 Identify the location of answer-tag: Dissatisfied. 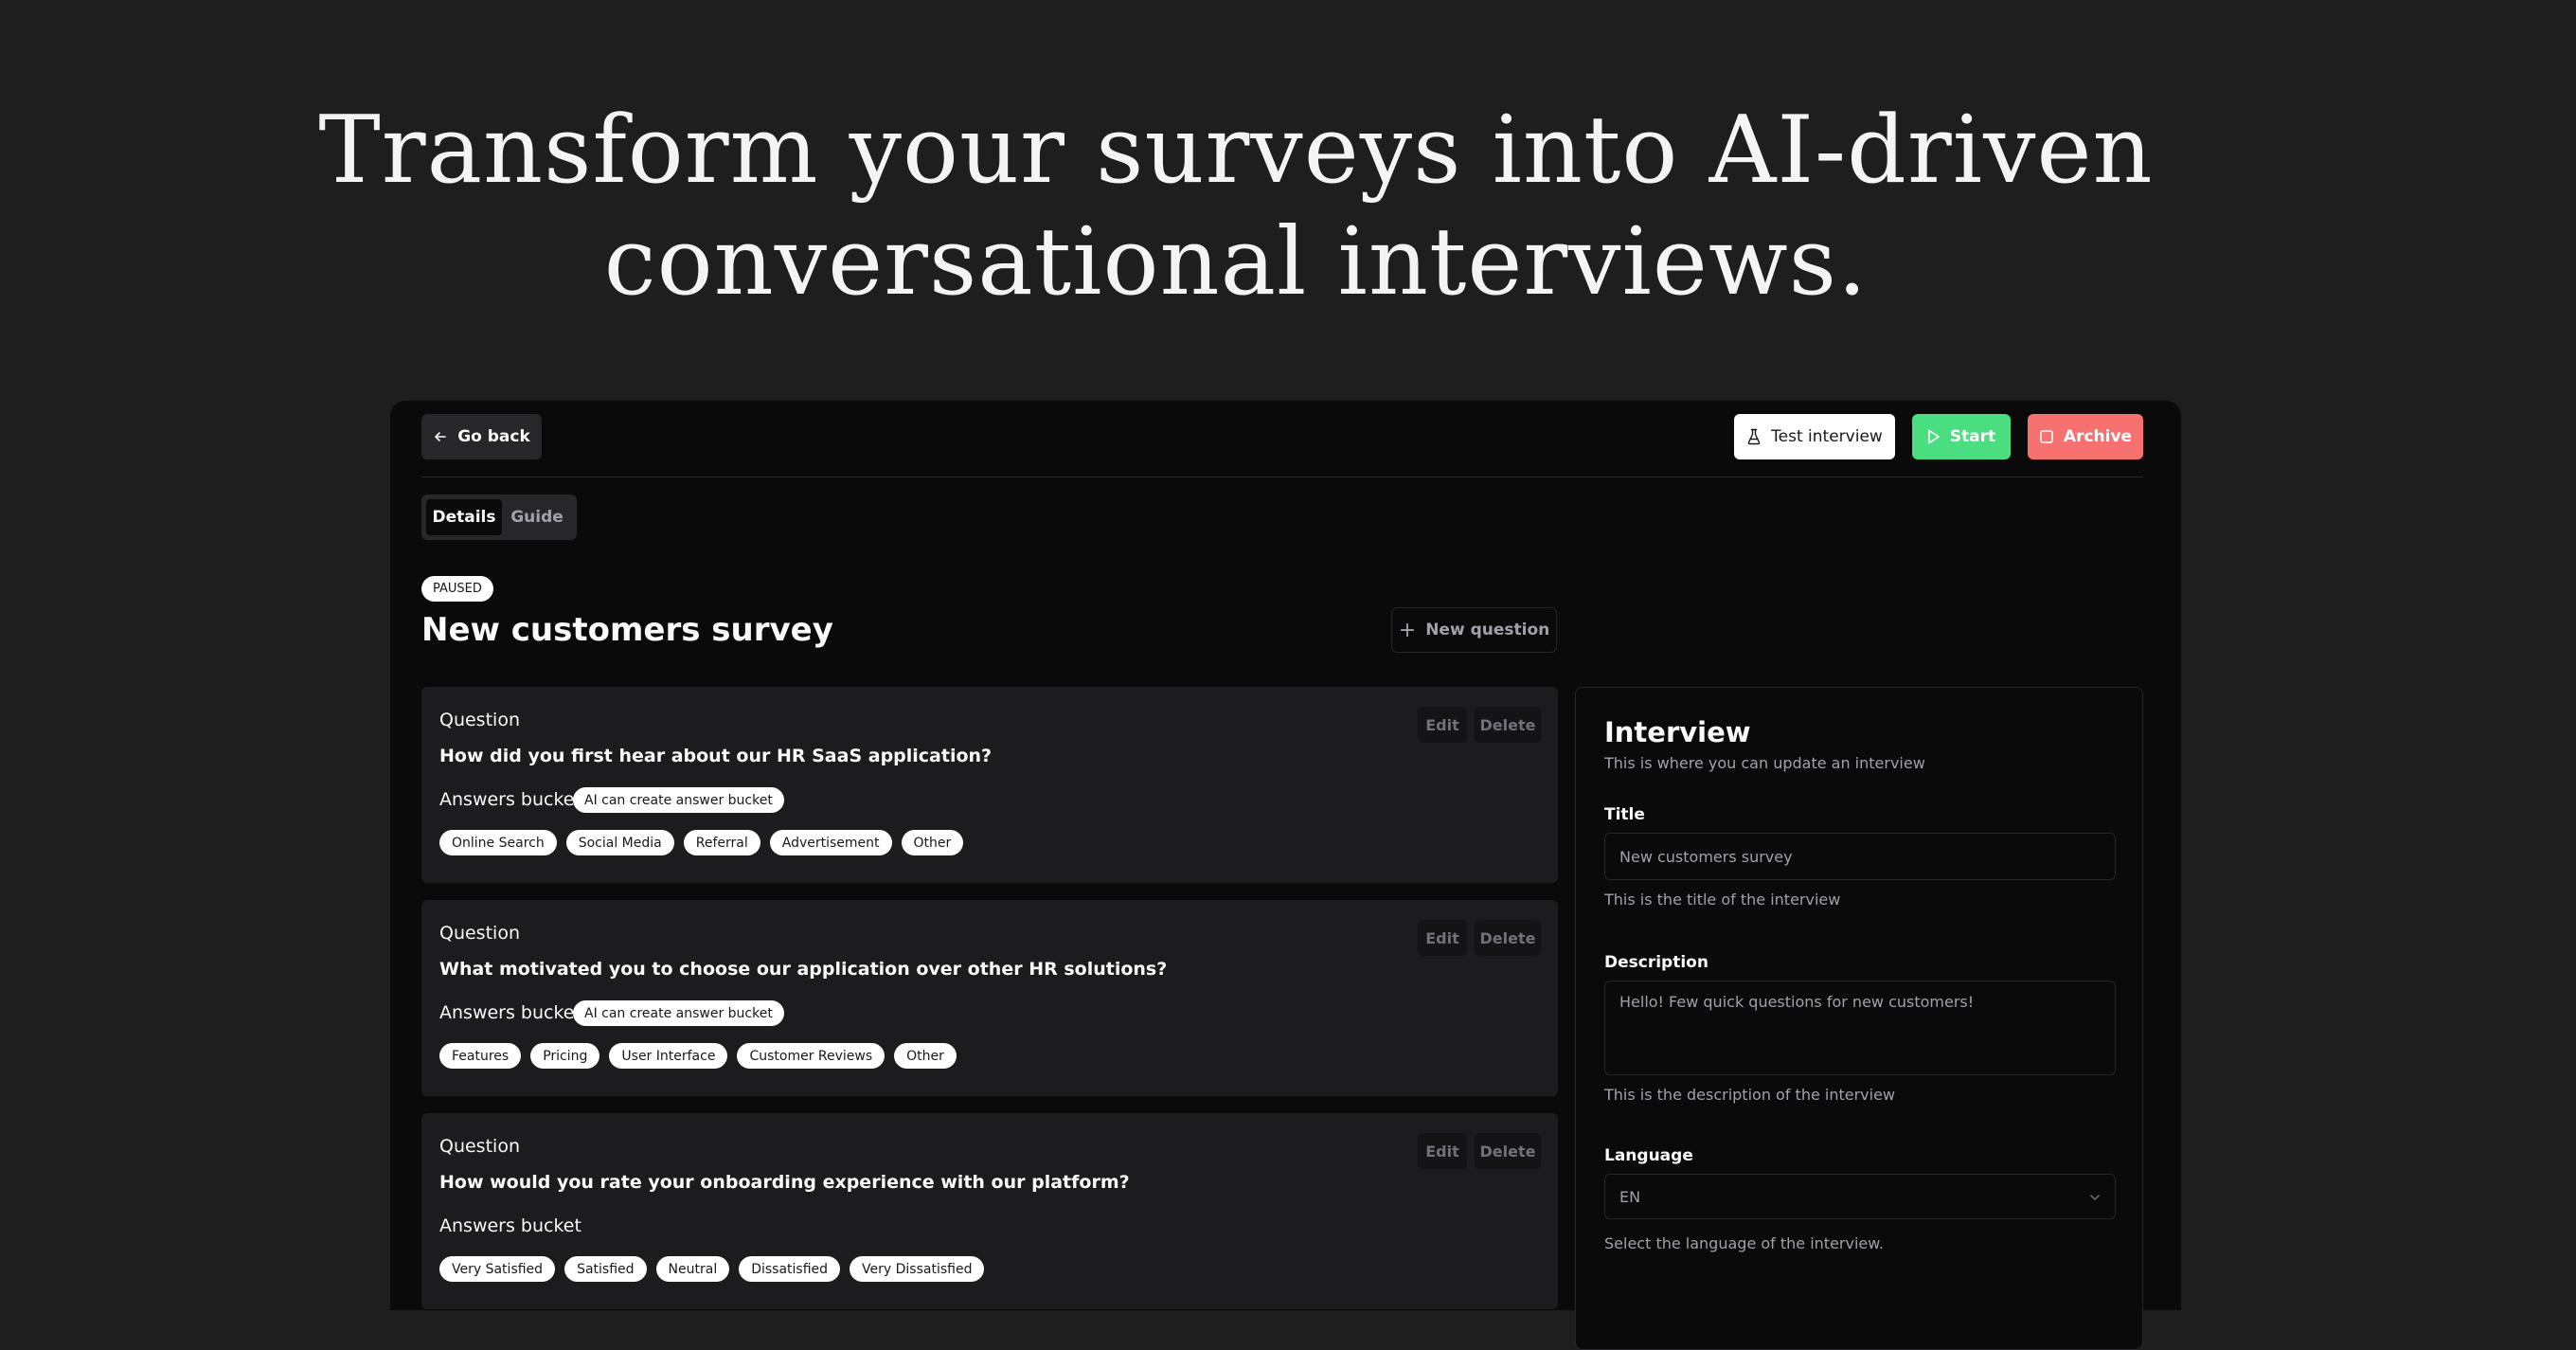
(790, 1269).